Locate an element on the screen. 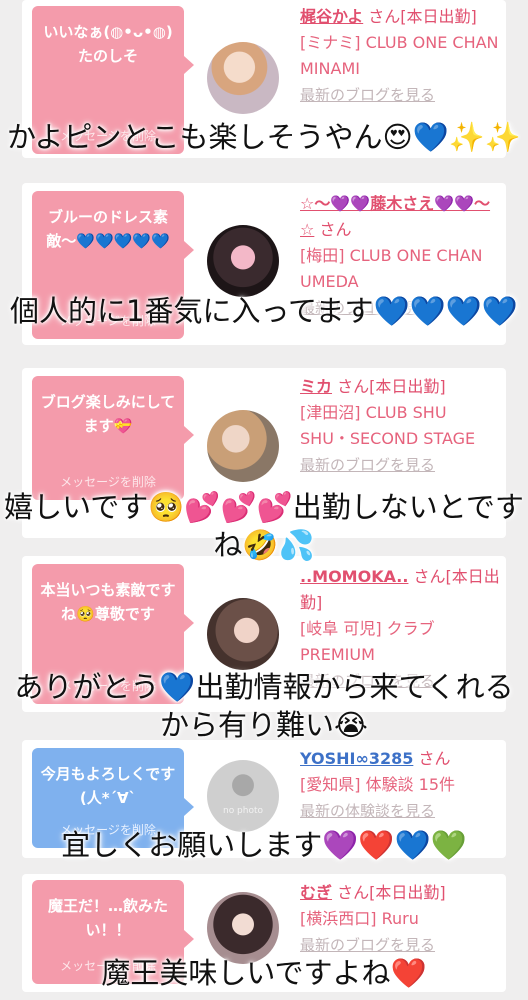 Image resolution: width=528 pixels, height=1000 pixels. sender-info: むぎ さん[本日出勤] [横浜西口] Ruru 最新のブログを見る is located at coordinates (400, 919).